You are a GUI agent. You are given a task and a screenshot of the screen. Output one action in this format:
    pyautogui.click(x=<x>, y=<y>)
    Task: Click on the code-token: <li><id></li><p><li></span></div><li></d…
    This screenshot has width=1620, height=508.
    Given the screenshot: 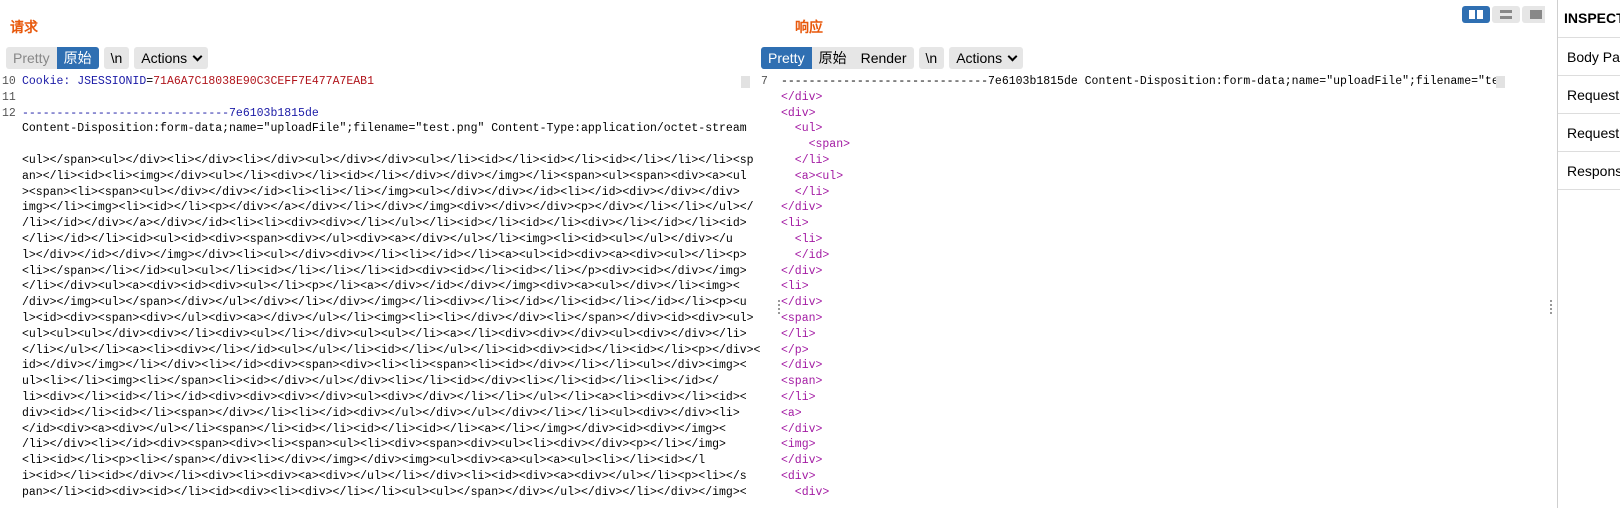 What is the action you would take?
    pyautogui.click(x=364, y=461)
    